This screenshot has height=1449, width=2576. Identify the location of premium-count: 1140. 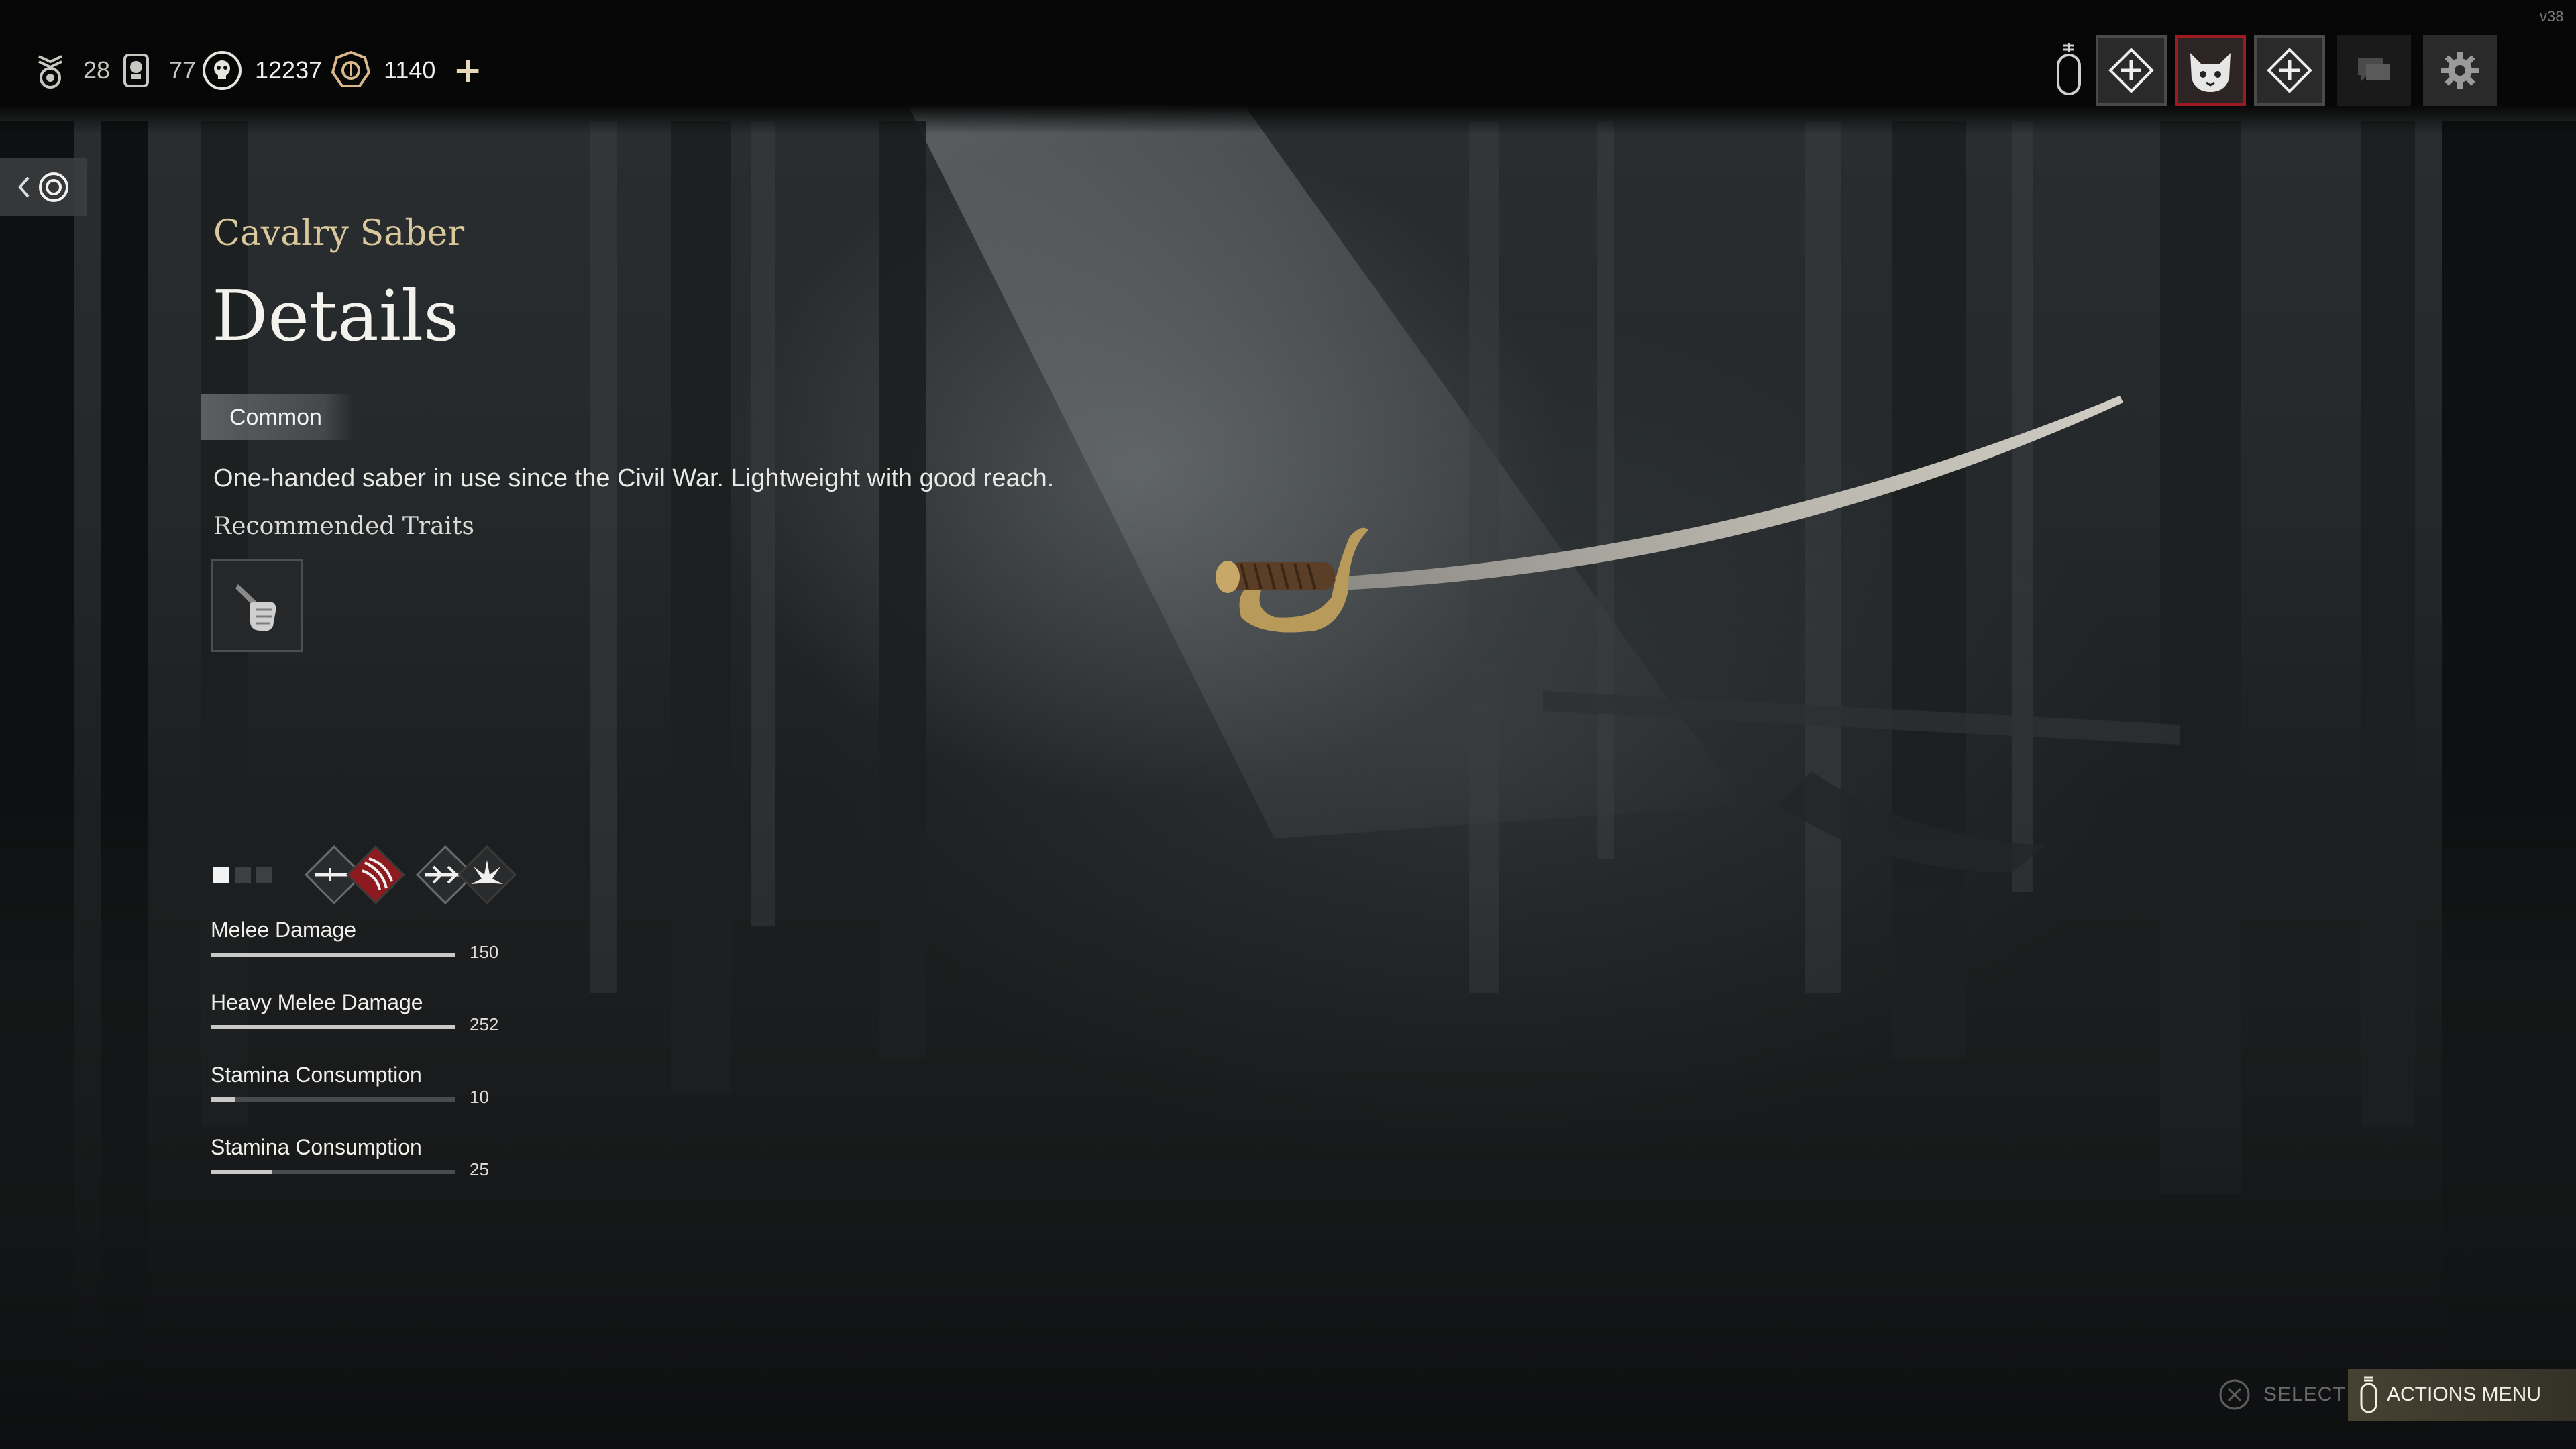
(410, 70).